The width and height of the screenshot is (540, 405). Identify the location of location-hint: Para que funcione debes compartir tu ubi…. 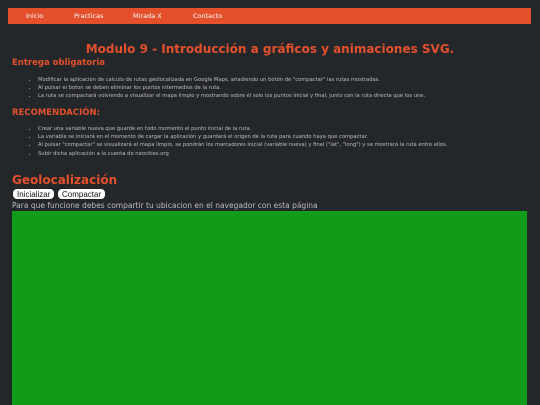
(165, 205).